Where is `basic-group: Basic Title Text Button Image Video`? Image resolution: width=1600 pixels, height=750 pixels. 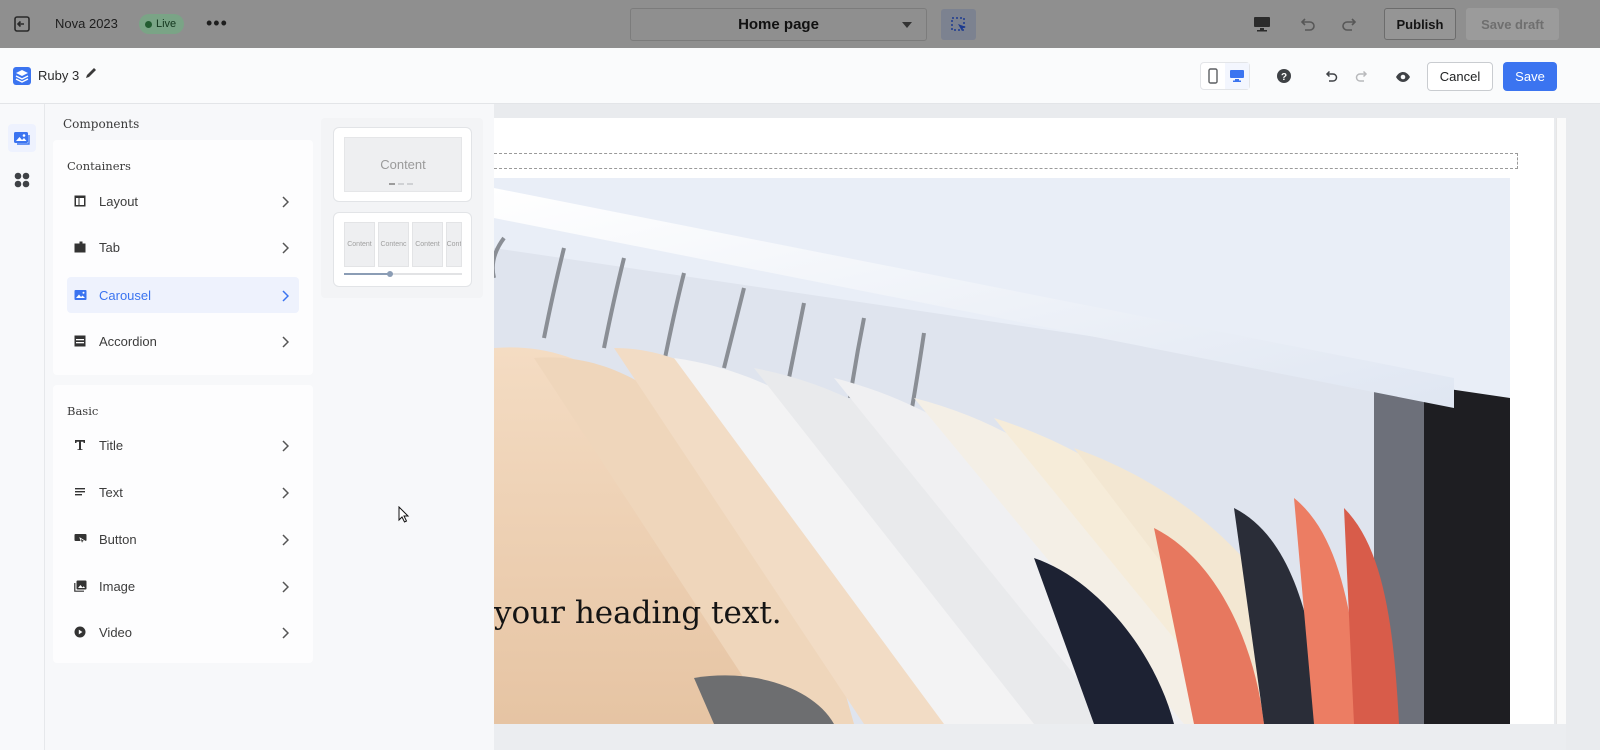 basic-group: Basic Title Text Button Image Video is located at coordinates (183, 524).